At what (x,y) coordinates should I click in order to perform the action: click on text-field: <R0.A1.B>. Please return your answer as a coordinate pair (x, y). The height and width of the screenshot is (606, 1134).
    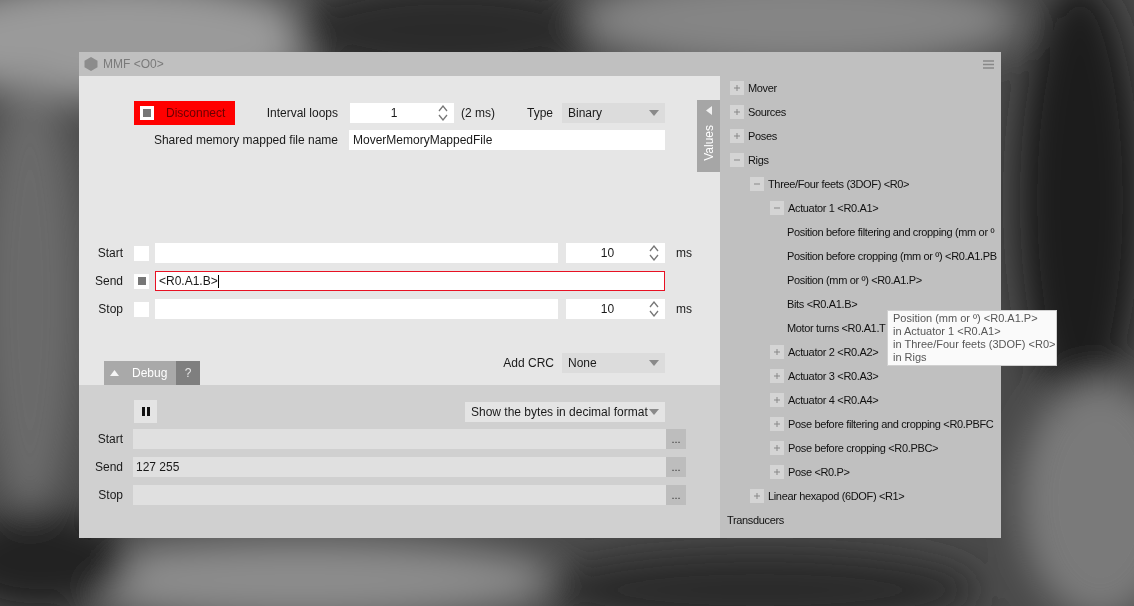
    Looking at the image, I should click on (410, 281).